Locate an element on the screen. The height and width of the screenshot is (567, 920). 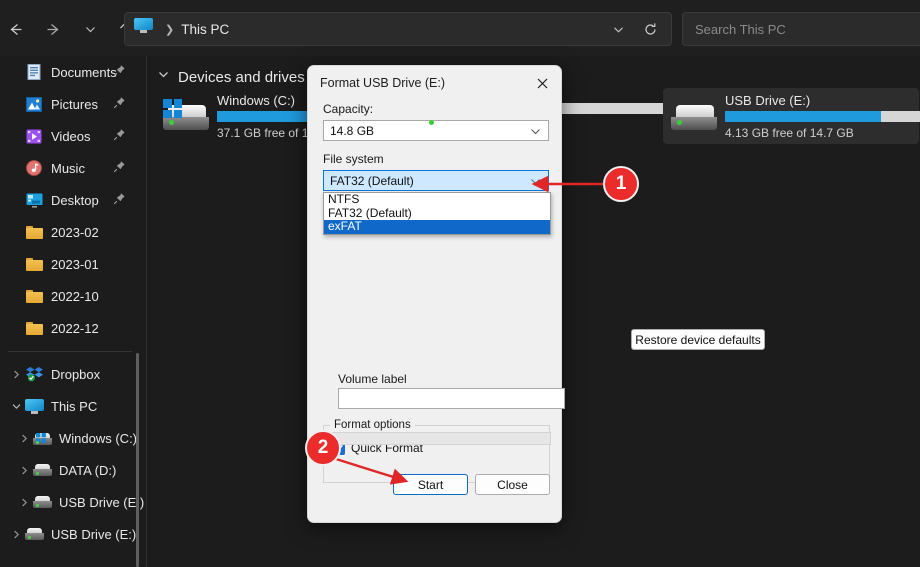
back-button is located at coordinates (15, 29).